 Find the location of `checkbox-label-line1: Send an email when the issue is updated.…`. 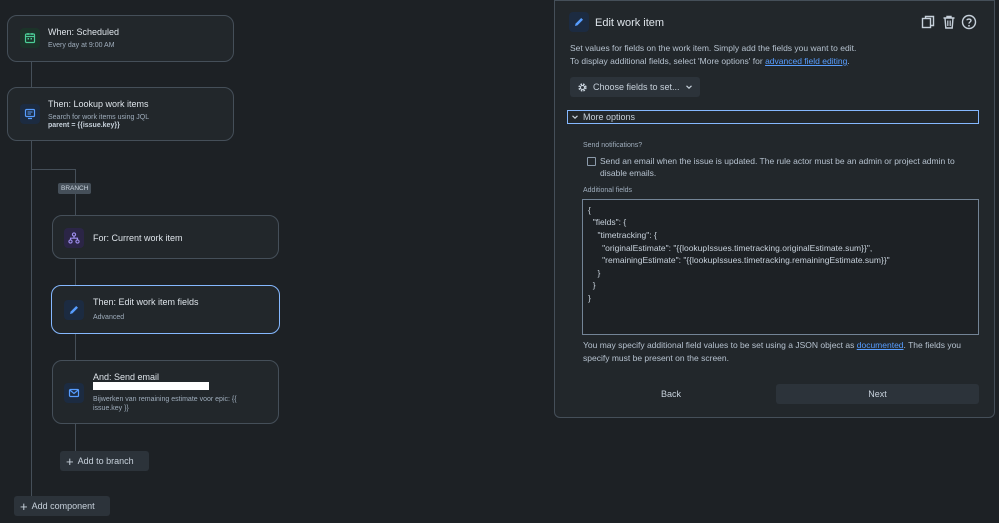

checkbox-label-line1: Send an email when the issue is updated.… is located at coordinates (777, 161).